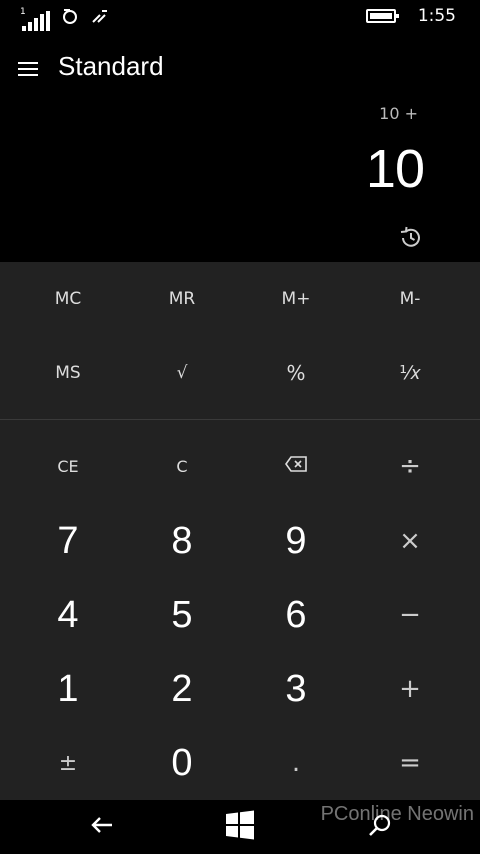 This screenshot has height=854, width=480. I want to click on windows-logo-icon, so click(240, 827).